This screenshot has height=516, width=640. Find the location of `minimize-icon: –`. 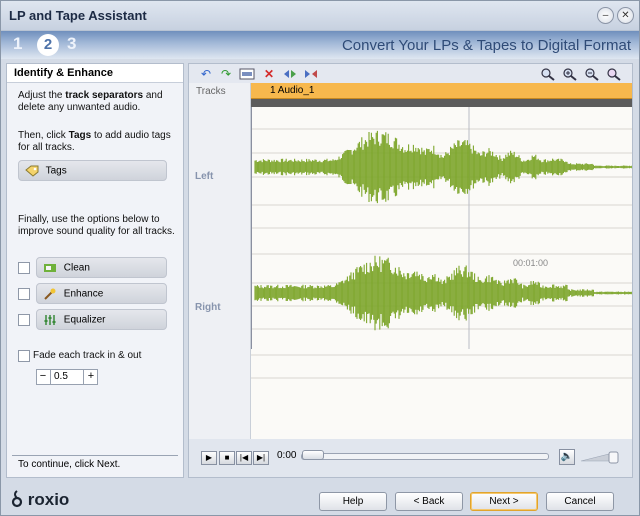

minimize-icon: – is located at coordinates (605, 15).